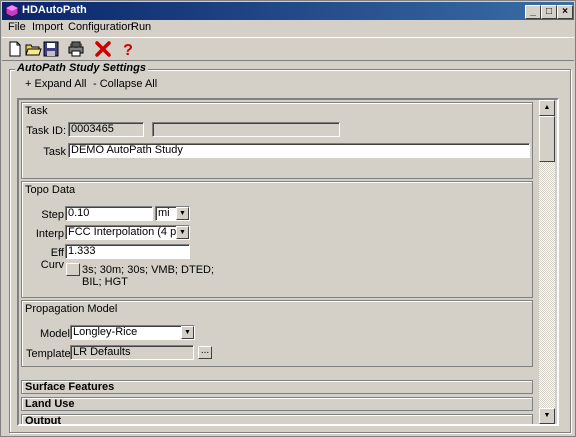 This screenshot has width=576, height=437. What do you see at coordinates (54, 10) in the screenshot?
I see `window-title: HDAutoPath` at bounding box center [54, 10].